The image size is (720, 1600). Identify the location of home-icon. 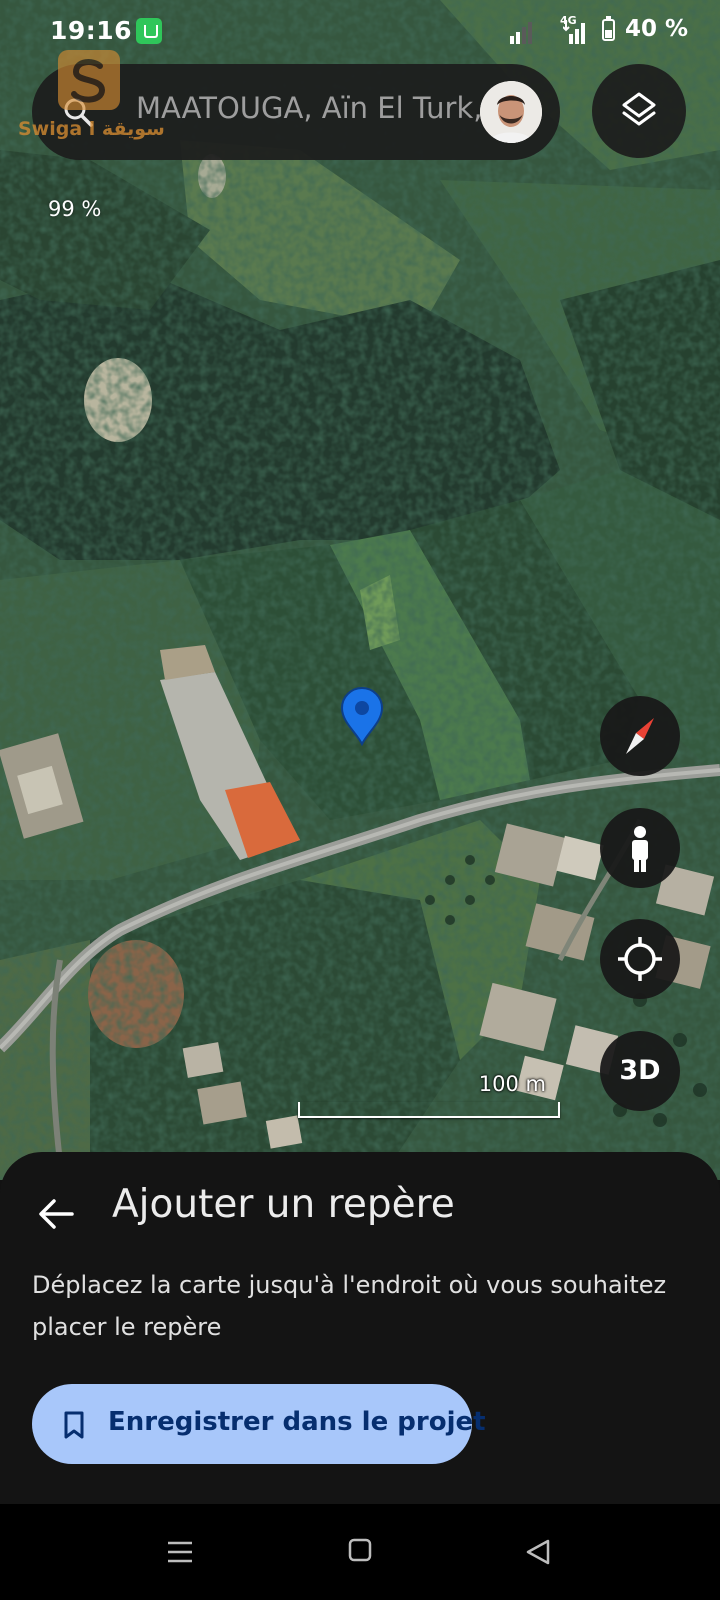
(360, 1550).